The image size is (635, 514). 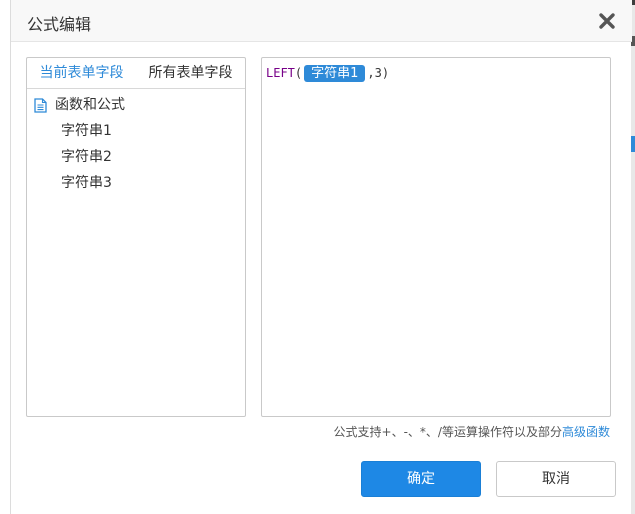 I want to click on formula-hint: 公式支持+、-、*、/等运算操作符以及部分高级函数, so click(x=472, y=431).